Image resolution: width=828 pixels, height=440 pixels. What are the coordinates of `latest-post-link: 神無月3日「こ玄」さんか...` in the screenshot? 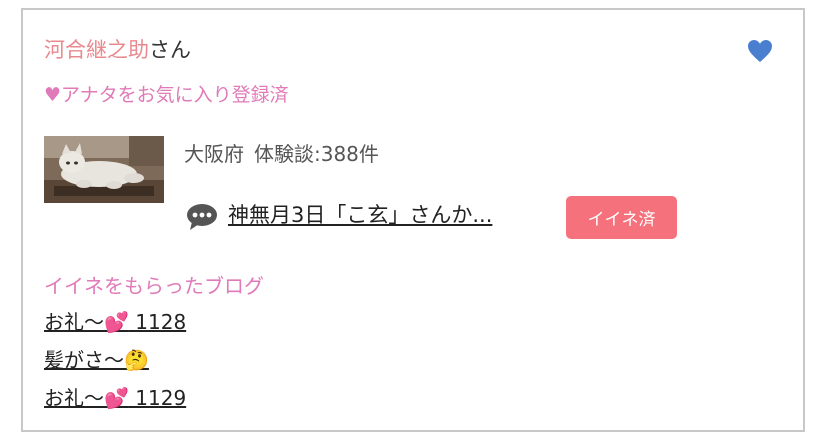 It's located at (360, 215).